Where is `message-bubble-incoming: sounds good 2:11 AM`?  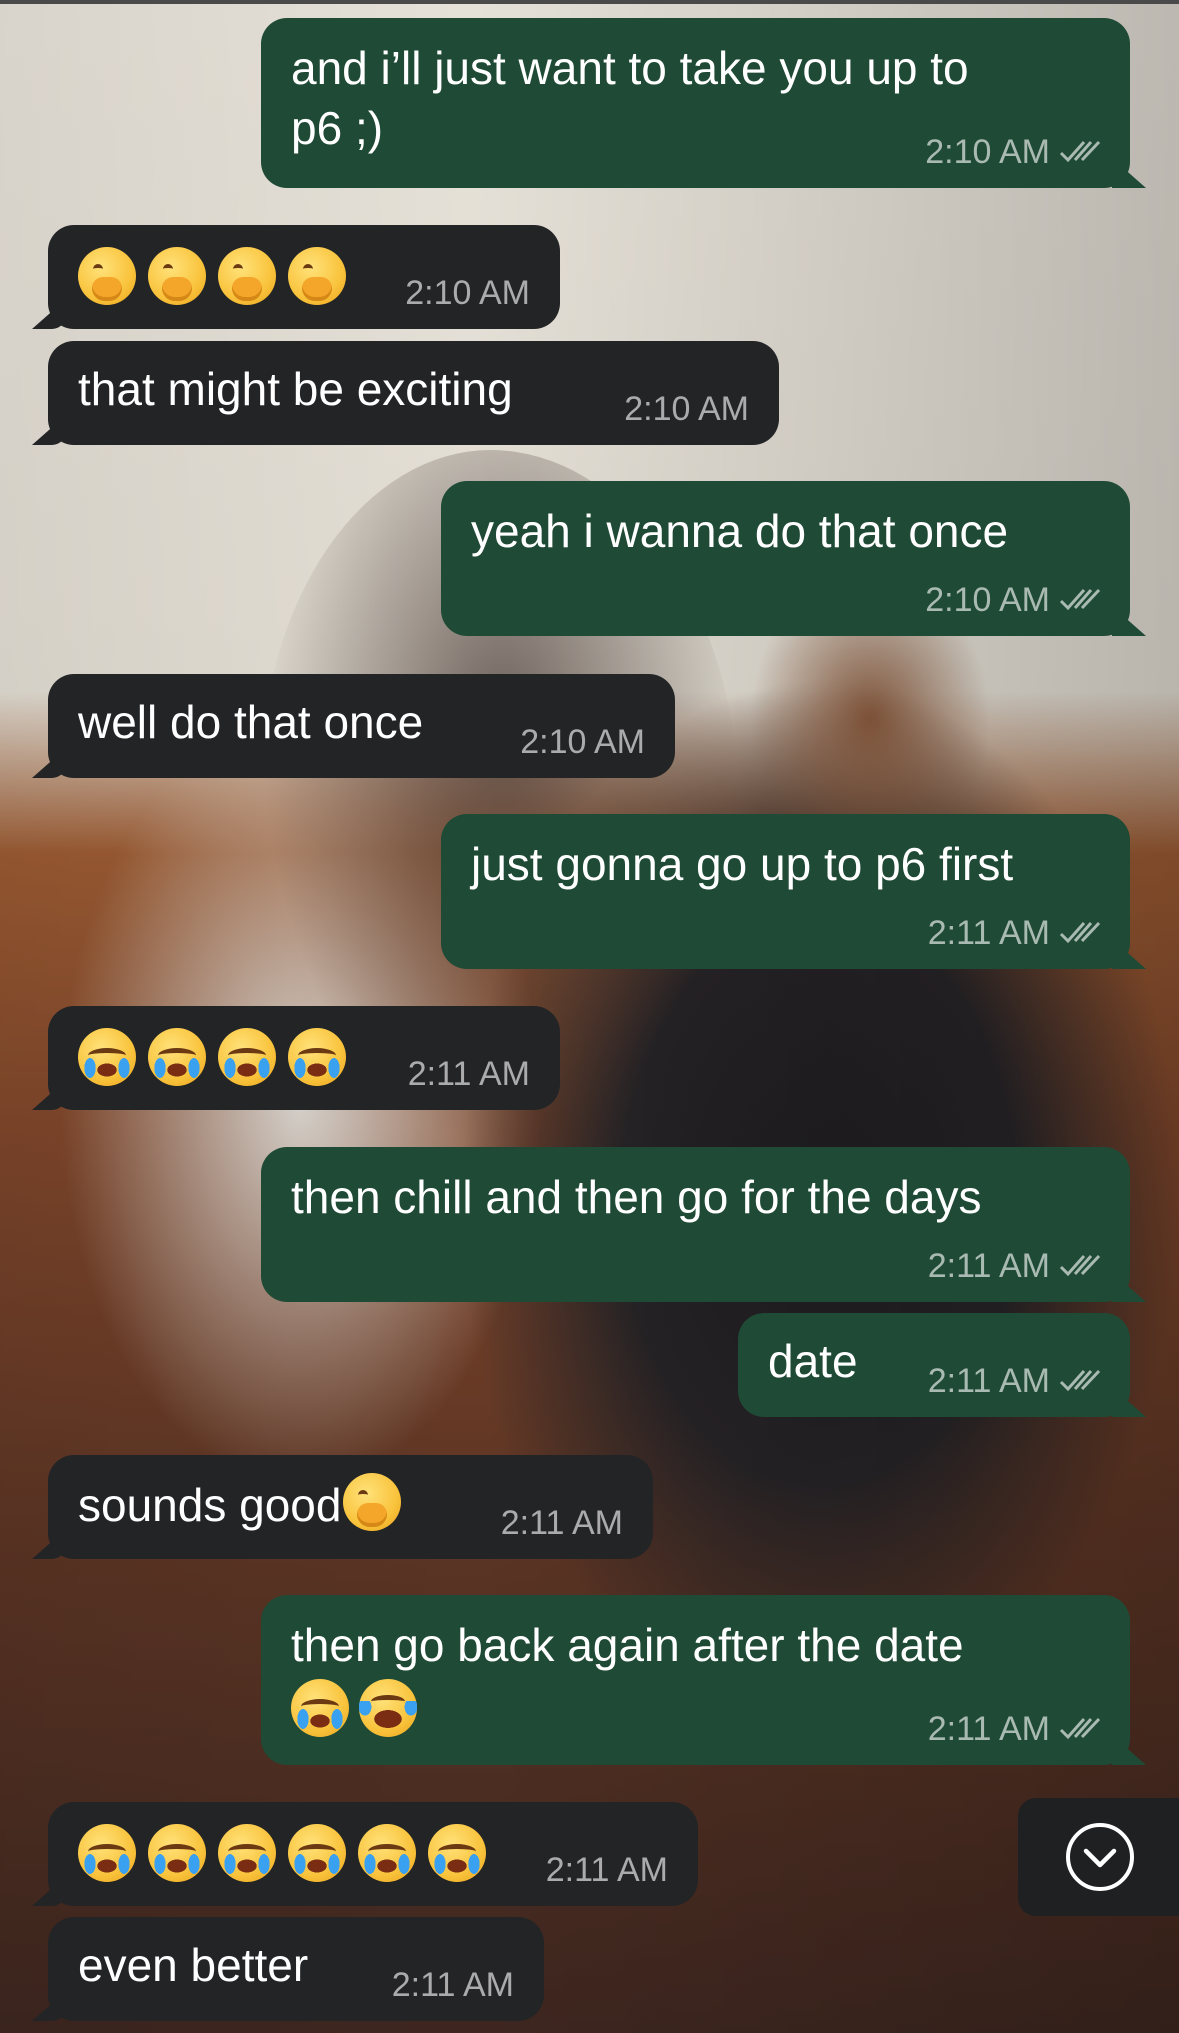 message-bubble-incoming: sounds good 2:11 AM is located at coordinates (350, 1507).